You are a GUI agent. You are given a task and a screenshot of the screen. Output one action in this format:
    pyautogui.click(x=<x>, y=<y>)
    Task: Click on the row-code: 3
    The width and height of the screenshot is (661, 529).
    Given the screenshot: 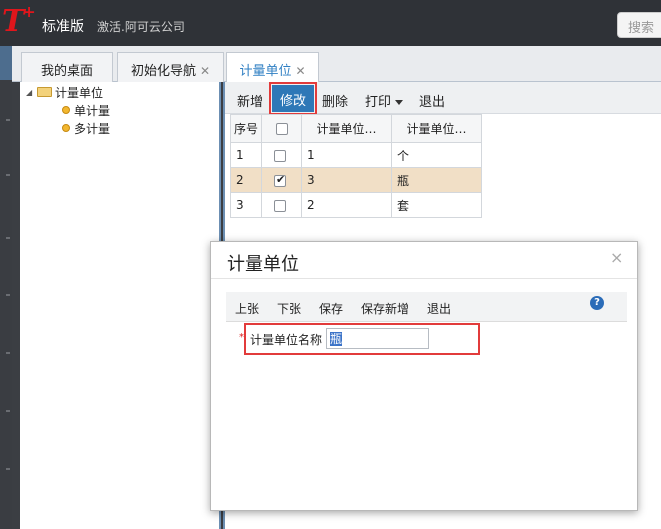 What is the action you would take?
    pyautogui.click(x=346, y=180)
    